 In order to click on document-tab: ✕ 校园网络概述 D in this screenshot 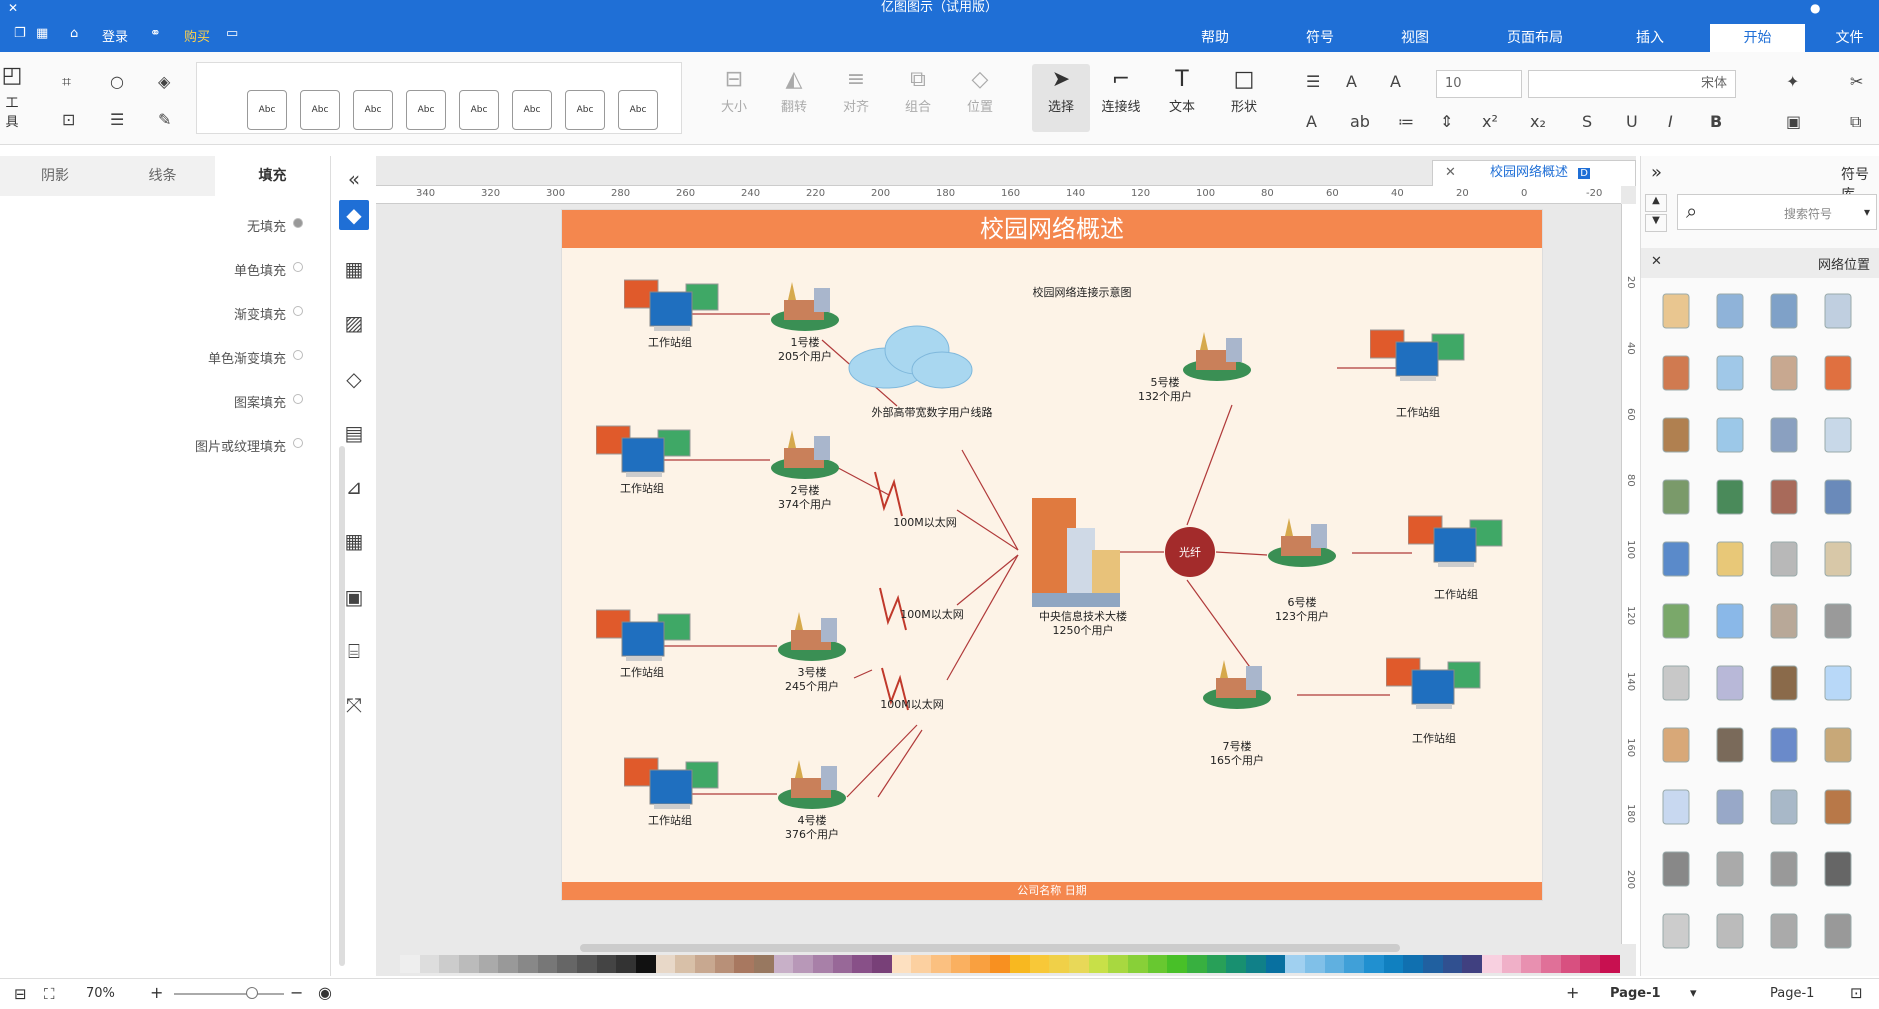, I will do `click(1534, 173)`.